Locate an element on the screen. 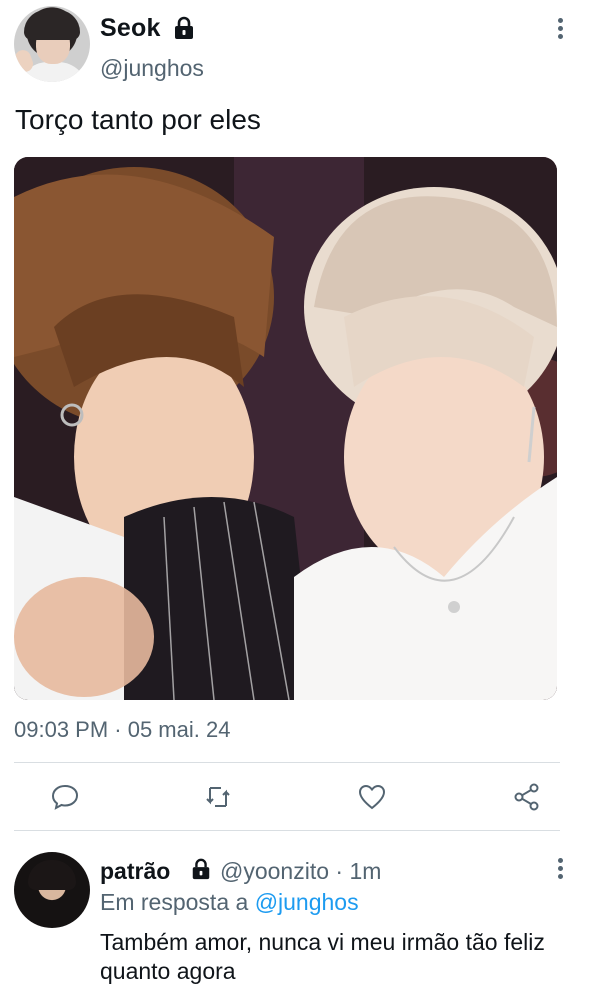 This screenshot has height=1000, width=590. reply-author-handle-time: @yoonzito · 1m is located at coordinates (300, 871).